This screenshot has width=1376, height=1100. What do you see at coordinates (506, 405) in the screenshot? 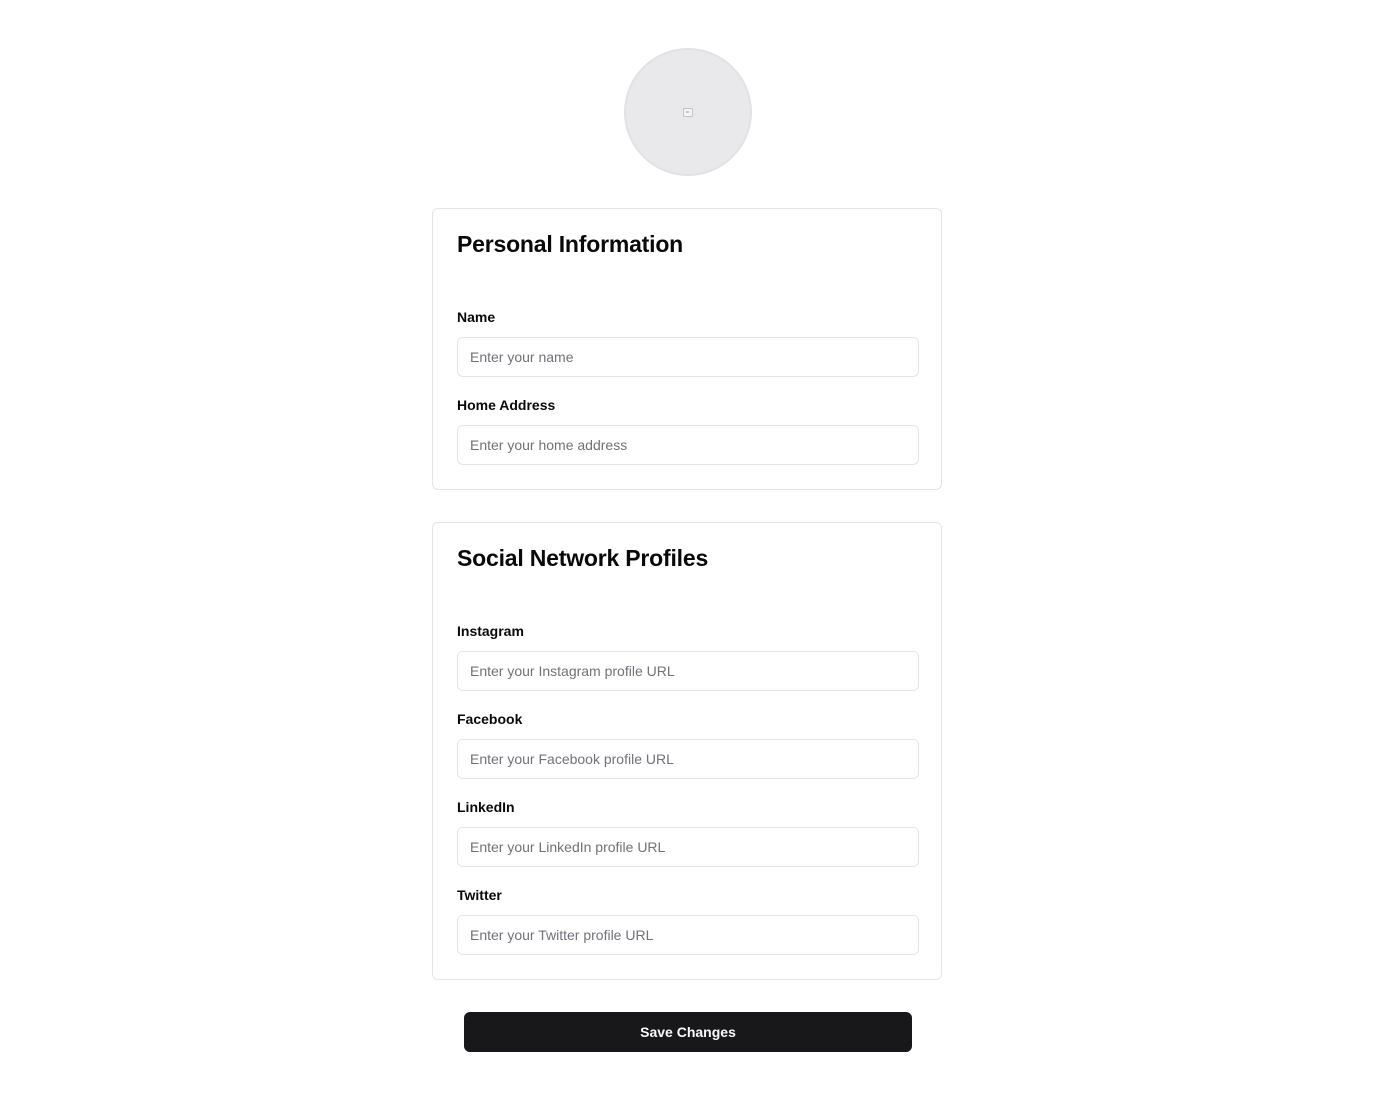
I see `home-address-label: Home Address` at bounding box center [506, 405].